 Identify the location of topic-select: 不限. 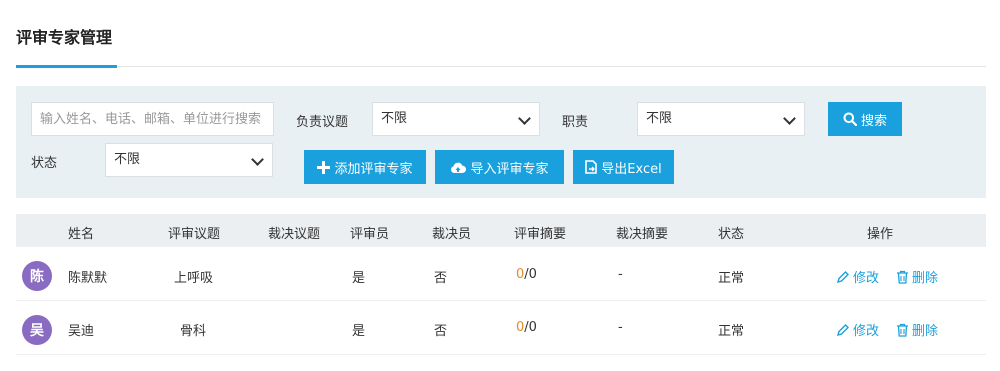
(456, 119).